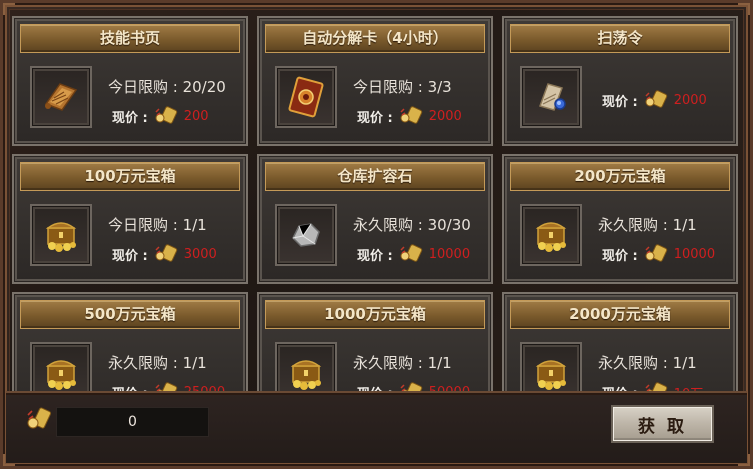 This screenshot has width=753, height=469. Describe the element at coordinates (157, 225) in the screenshot. I see `purchase-limit: 今日限购 : 1/1` at that location.